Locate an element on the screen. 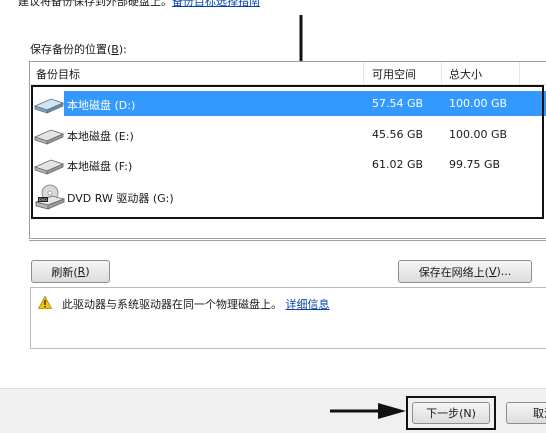 The height and width of the screenshot is (433, 546). backup-location-label: 保存备份的位置(B): is located at coordinates (78, 49).